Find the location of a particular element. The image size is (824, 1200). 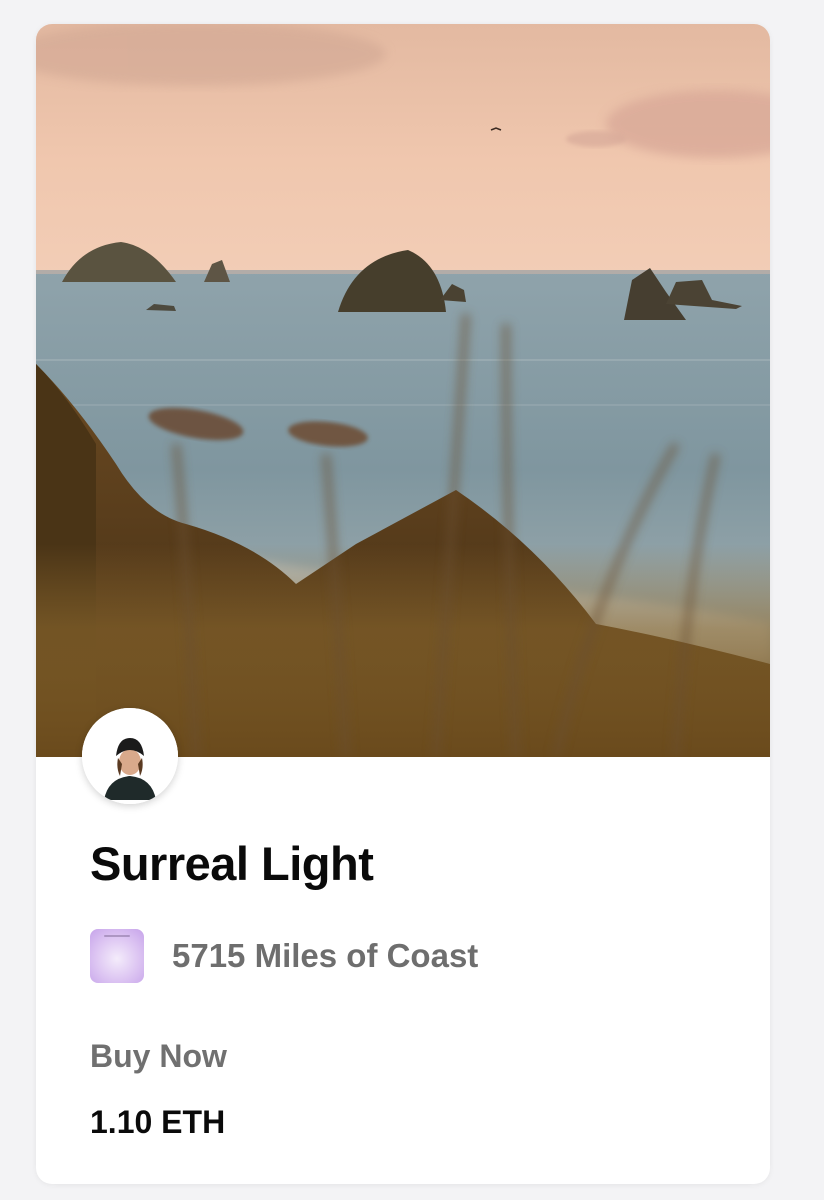

buy-now-label: Buy Now is located at coordinates (158, 1056).